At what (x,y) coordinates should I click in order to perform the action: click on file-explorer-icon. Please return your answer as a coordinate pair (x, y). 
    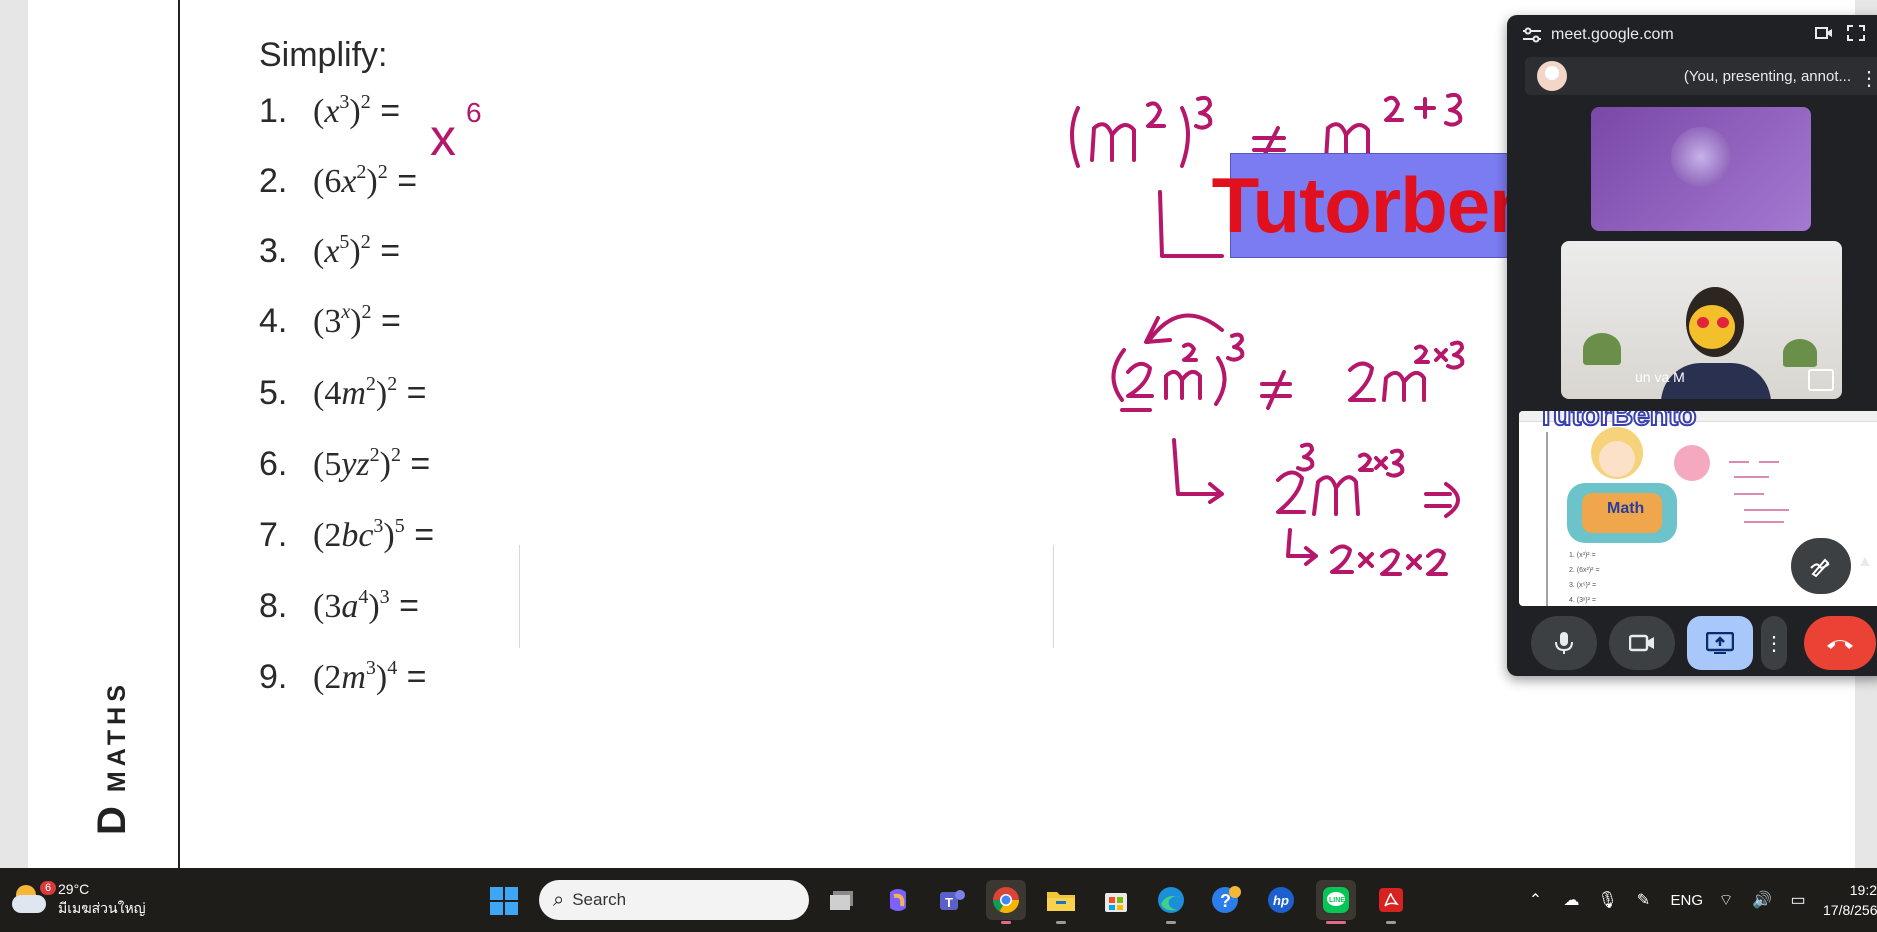
    Looking at the image, I should click on (1061, 902).